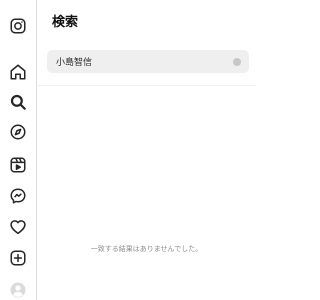 This screenshot has width=320, height=300. Describe the element at coordinates (18, 165) in the screenshot. I see `reels-icon` at that location.